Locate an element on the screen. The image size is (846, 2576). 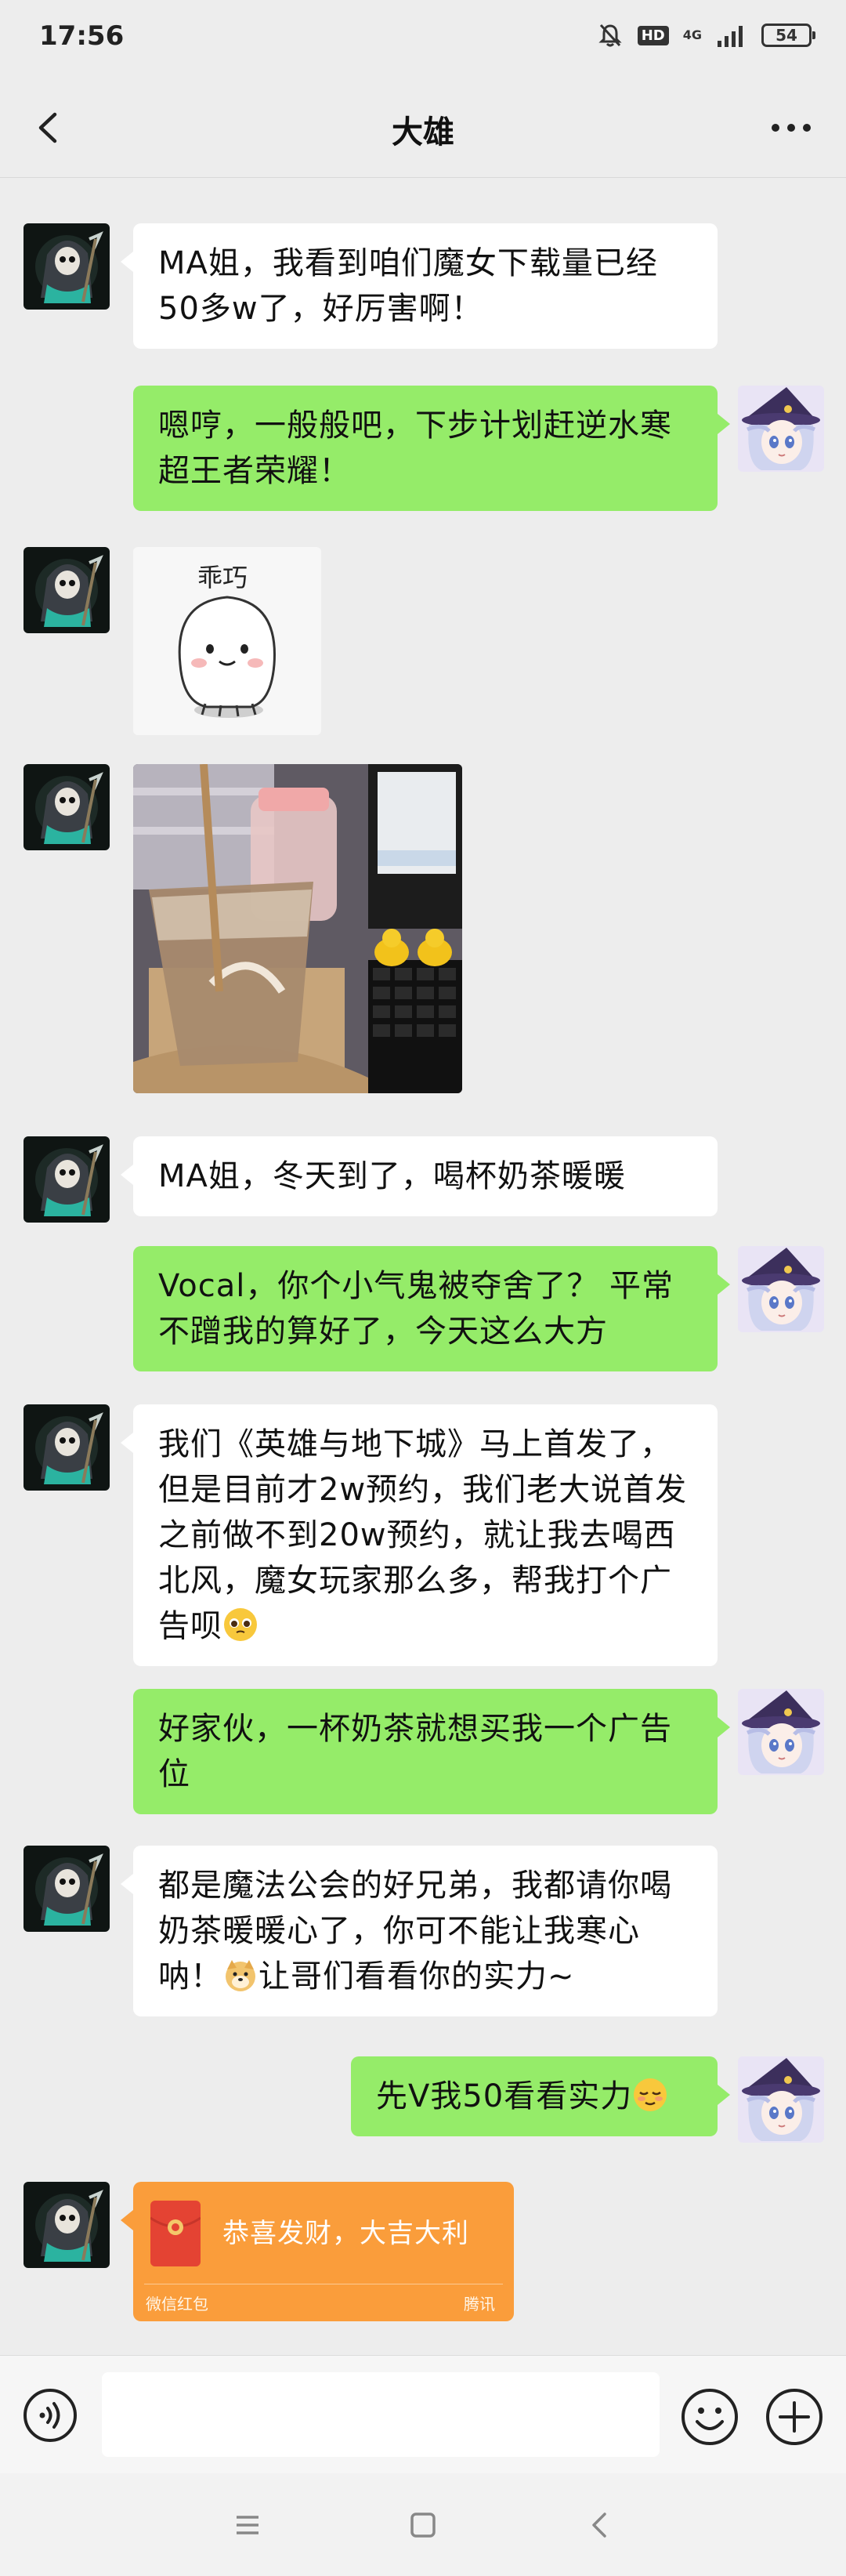
chat-title: 大雄 is located at coordinates (423, 132).